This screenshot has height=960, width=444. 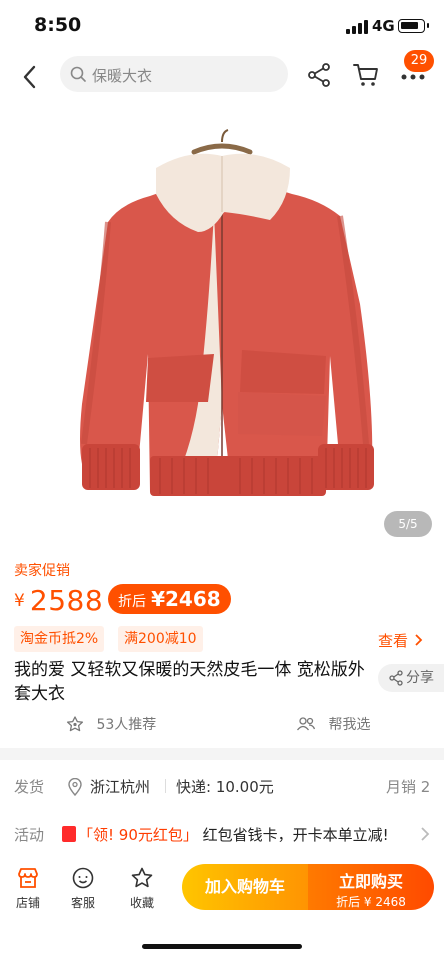 What do you see at coordinates (174, 74) in the screenshot?
I see `search-input: 保暖大衣` at bounding box center [174, 74].